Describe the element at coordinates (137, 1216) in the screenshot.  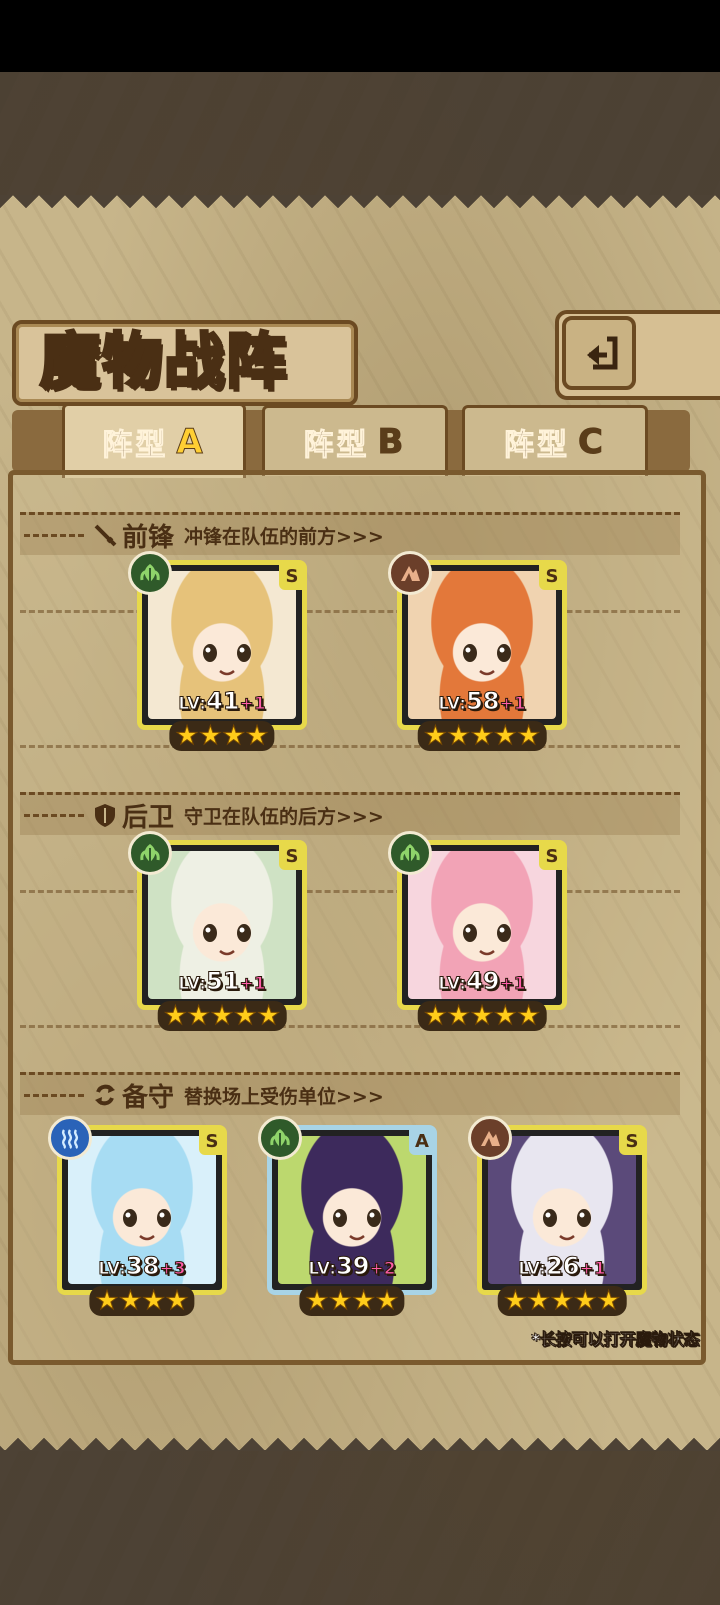
I see `monster-card: S LV:38+3 ★ ★ ★ ★` at that location.